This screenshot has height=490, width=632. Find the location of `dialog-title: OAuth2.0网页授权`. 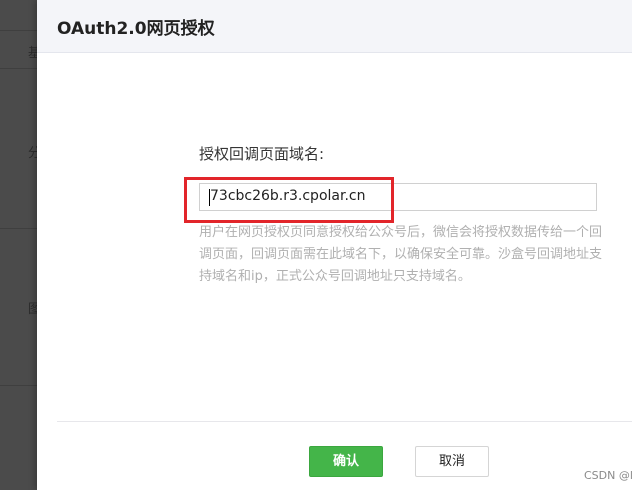

dialog-title: OAuth2.0网页授权 is located at coordinates (136, 29).